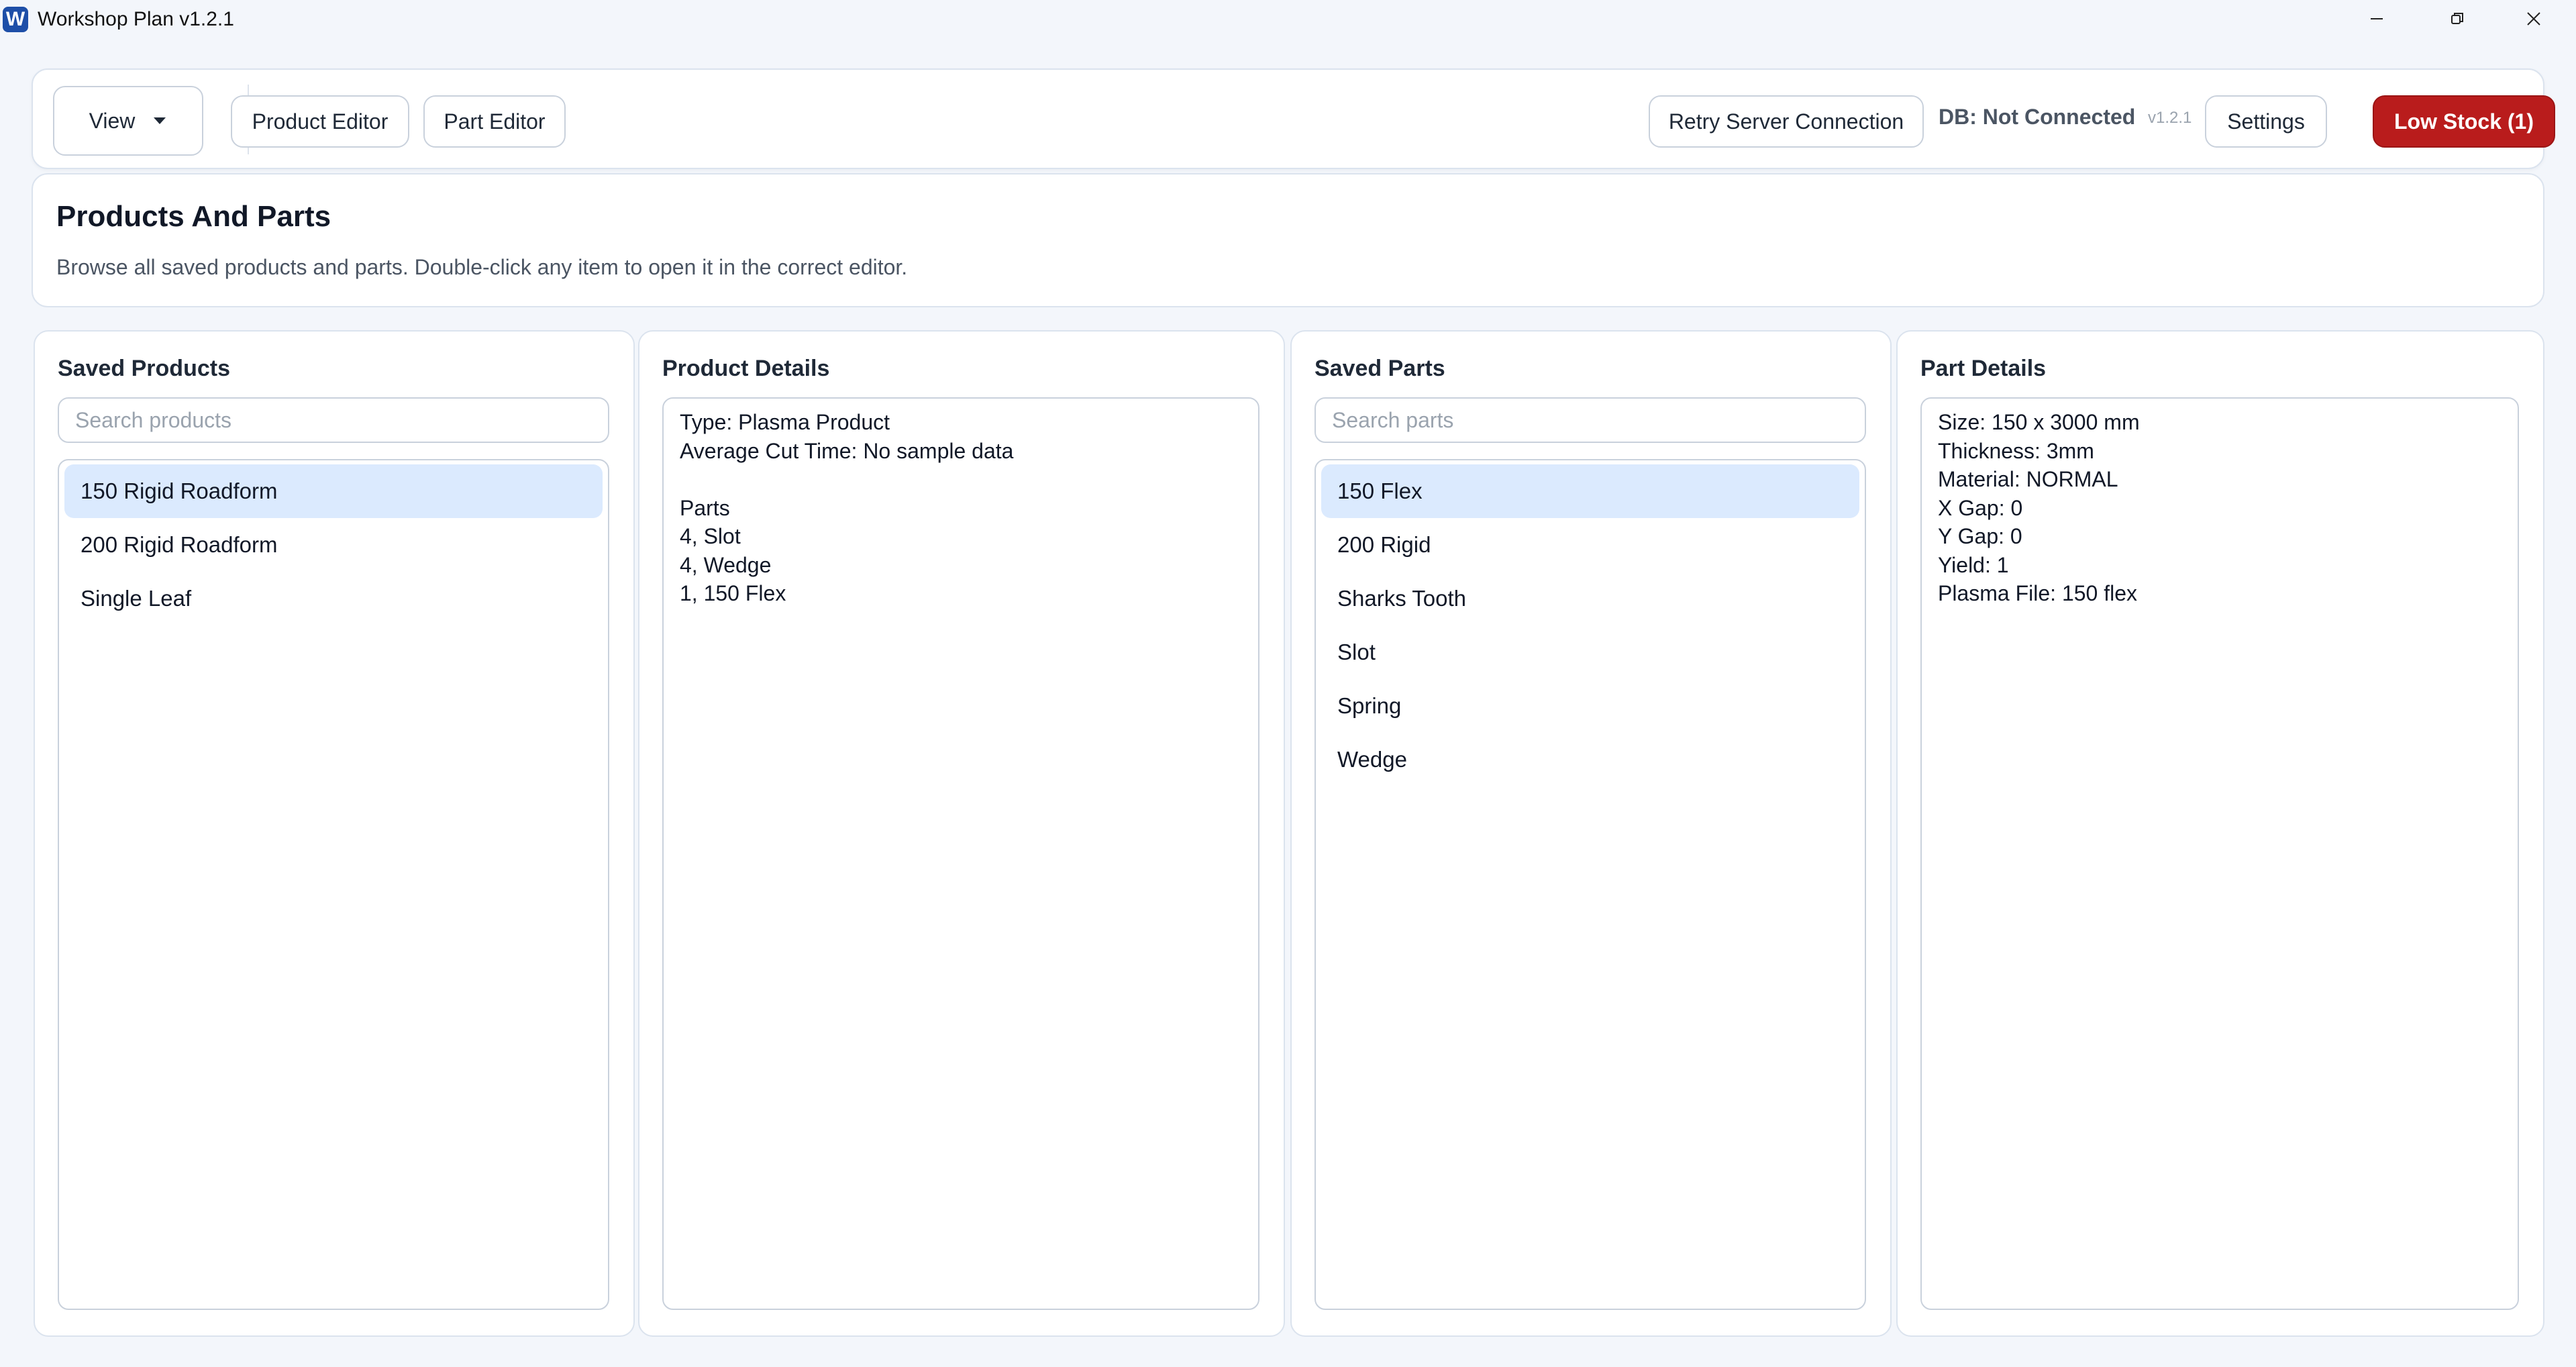 The width and height of the screenshot is (2576, 1367). Describe the element at coordinates (1380, 368) in the screenshot. I see `saved-parts-title: Saved Parts` at that location.